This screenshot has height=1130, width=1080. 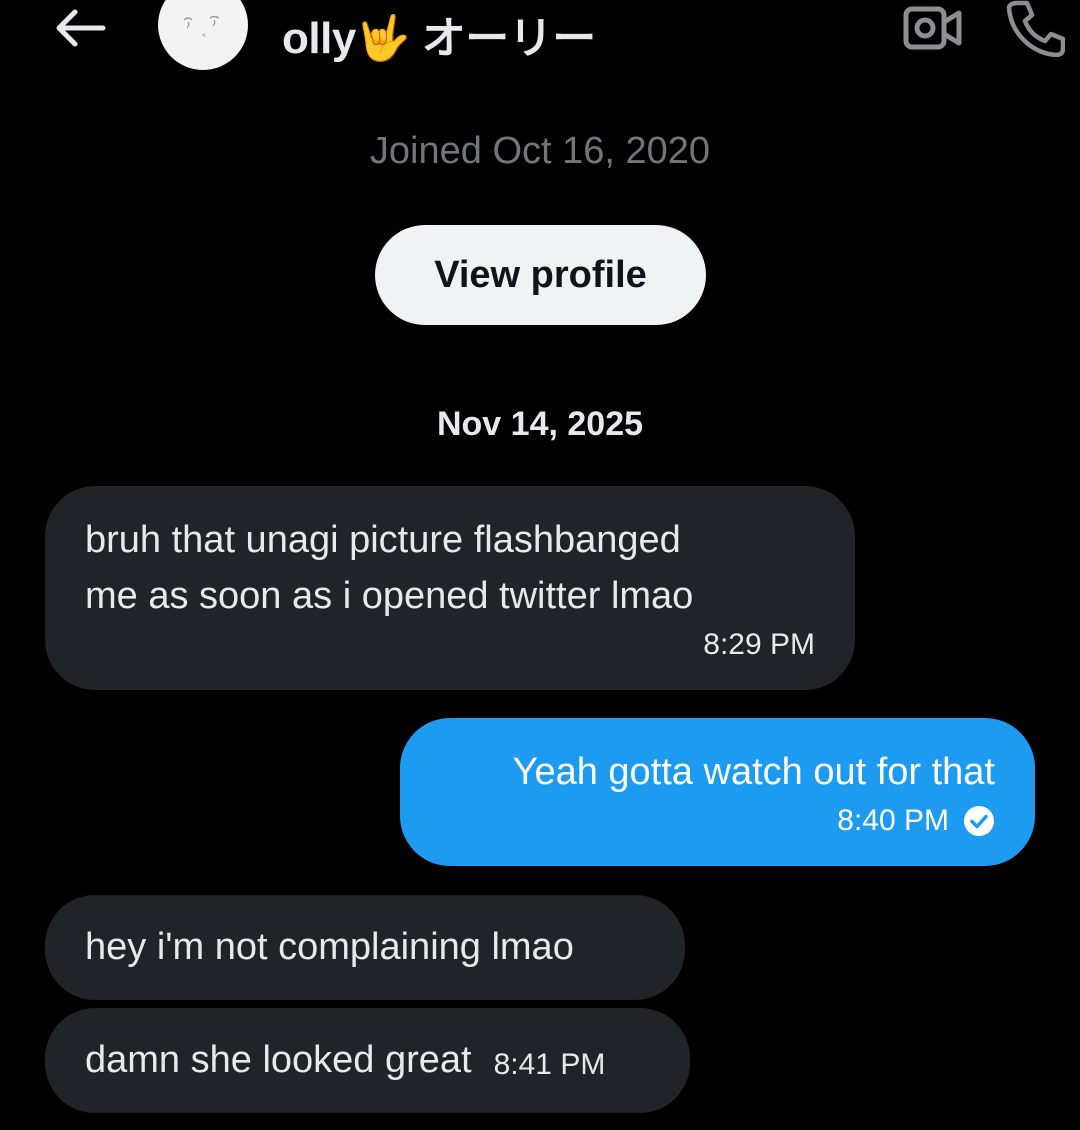 I want to click on video-call-button, so click(x=933, y=30).